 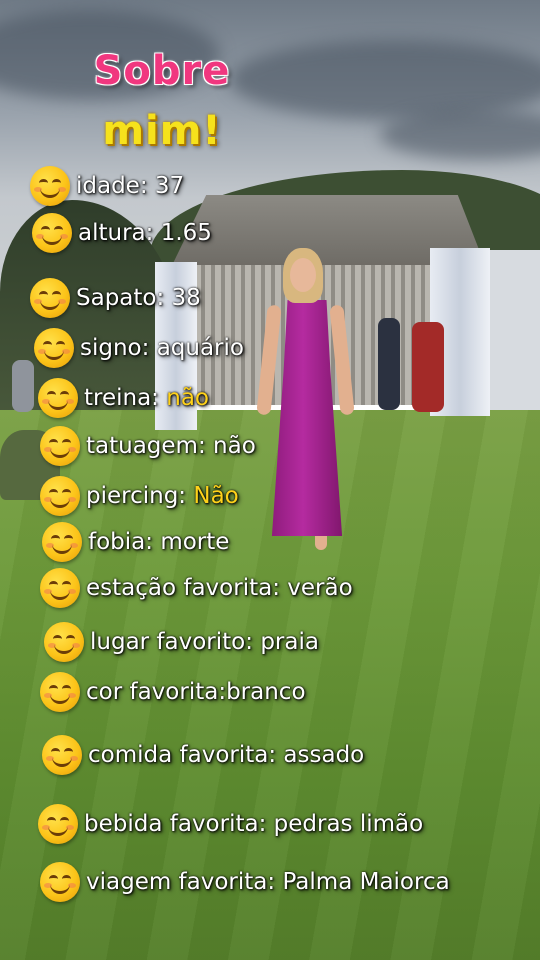 I want to click on about-item-label: tatuagem:, so click(x=146, y=446).